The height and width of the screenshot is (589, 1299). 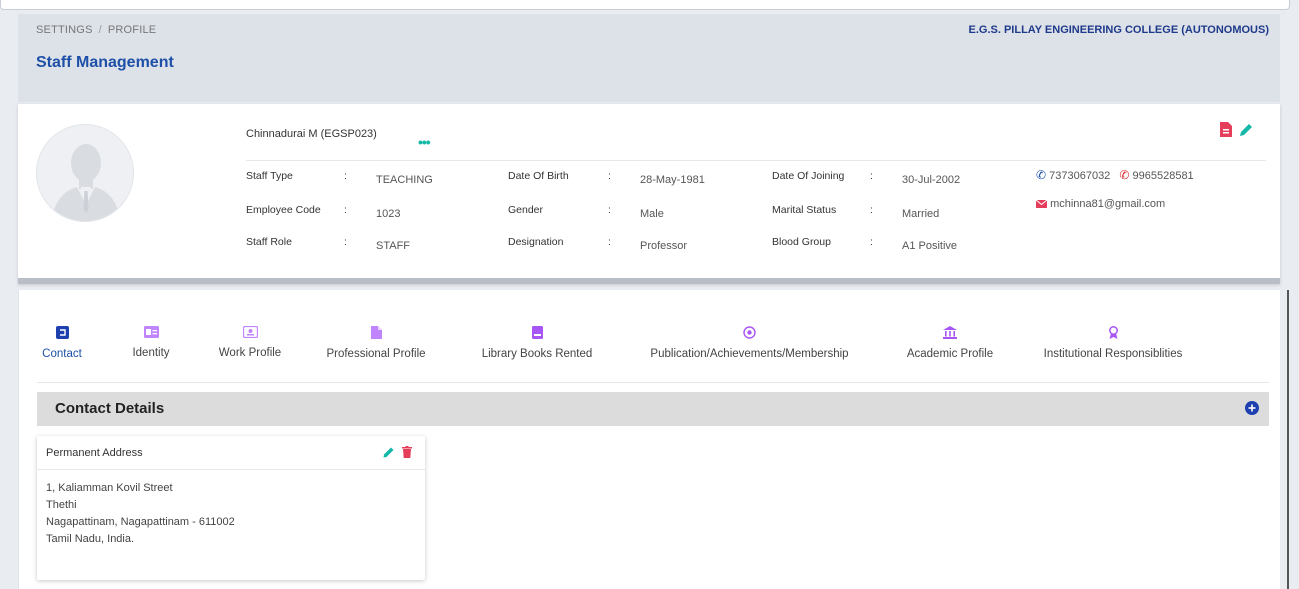 I want to click on field-label: Staff Role, so click(x=269, y=242).